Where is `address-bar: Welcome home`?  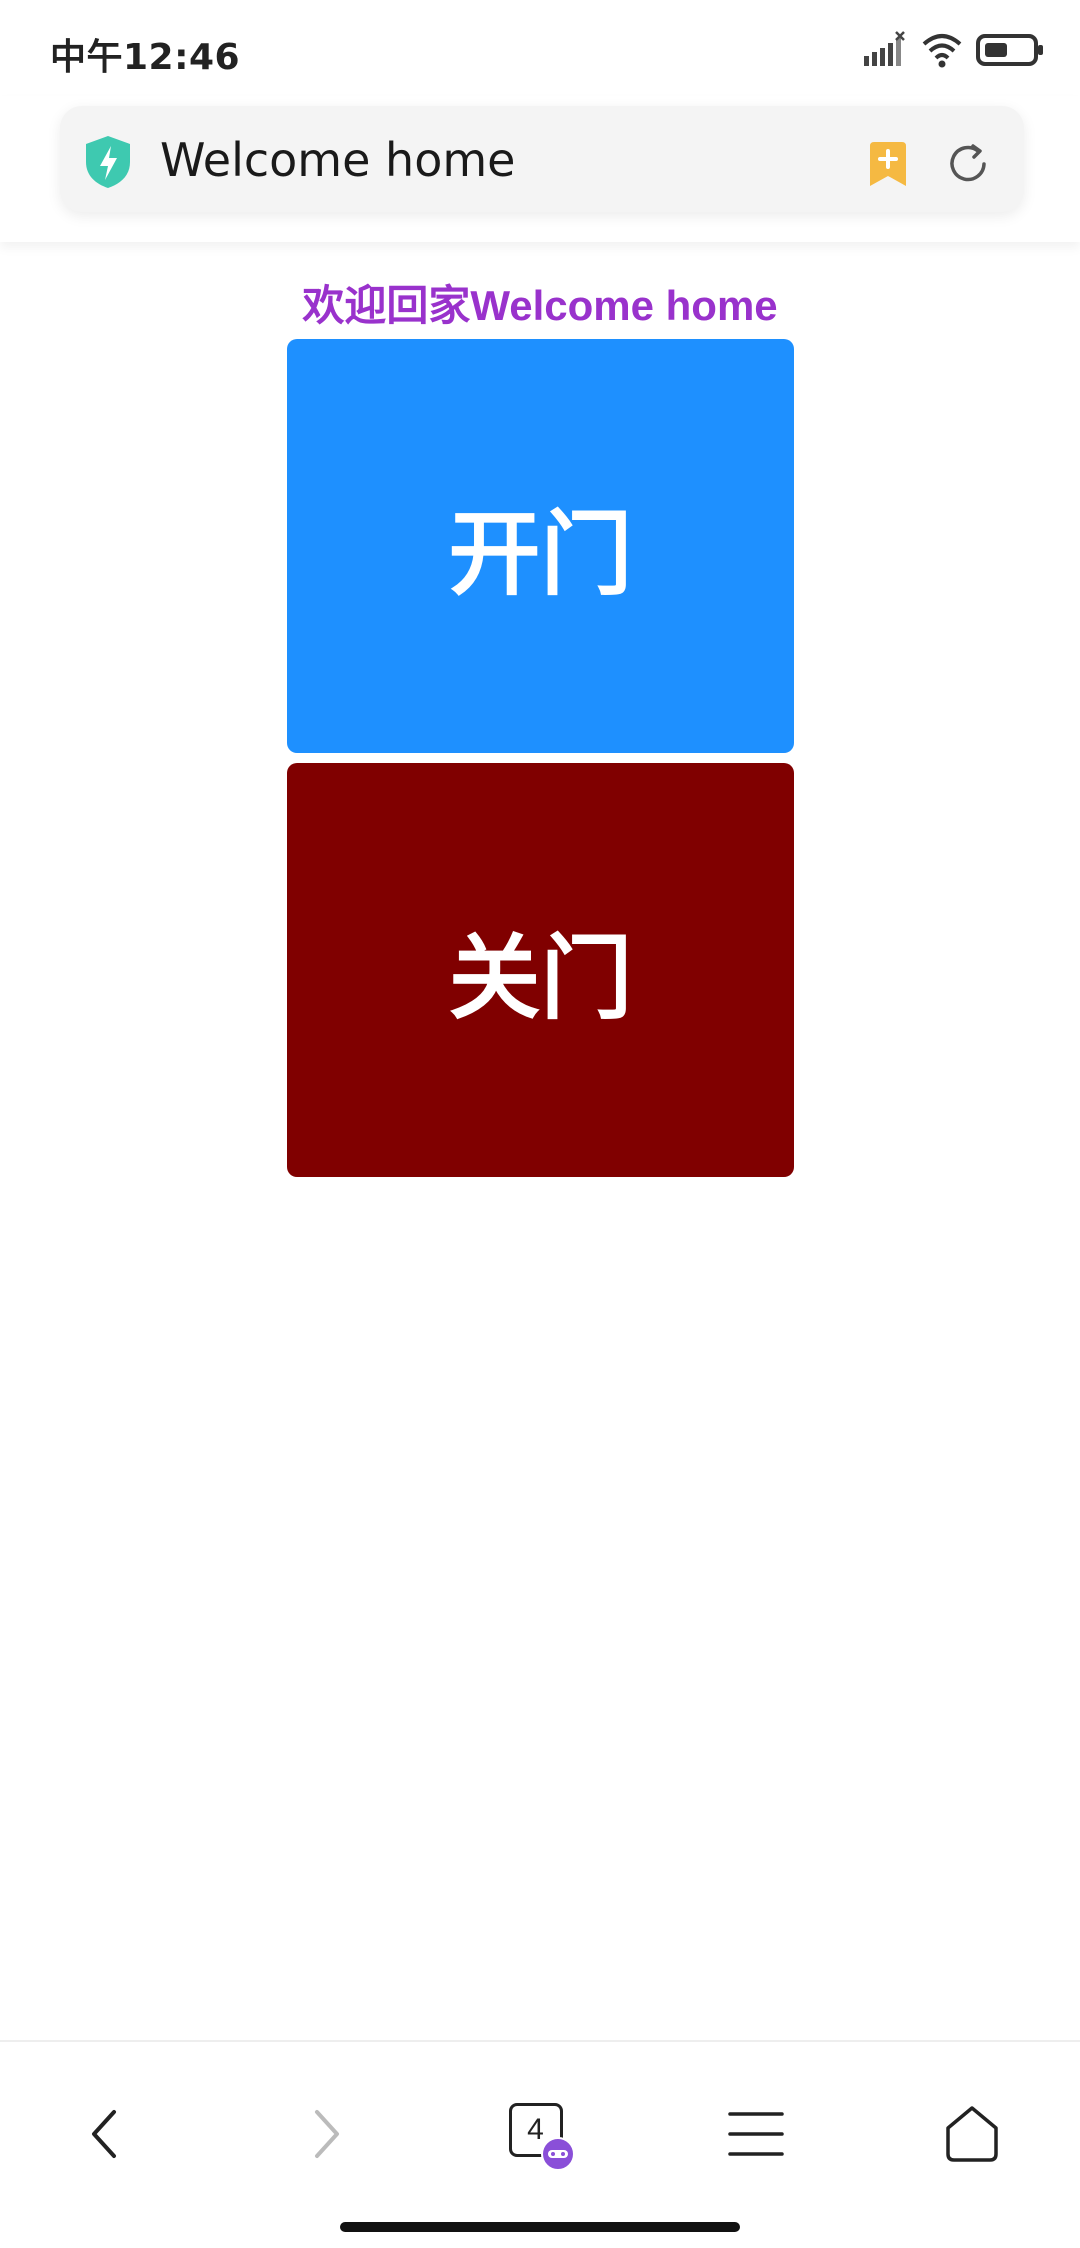 address-bar: Welcome home is located at coordinates (542, 159).